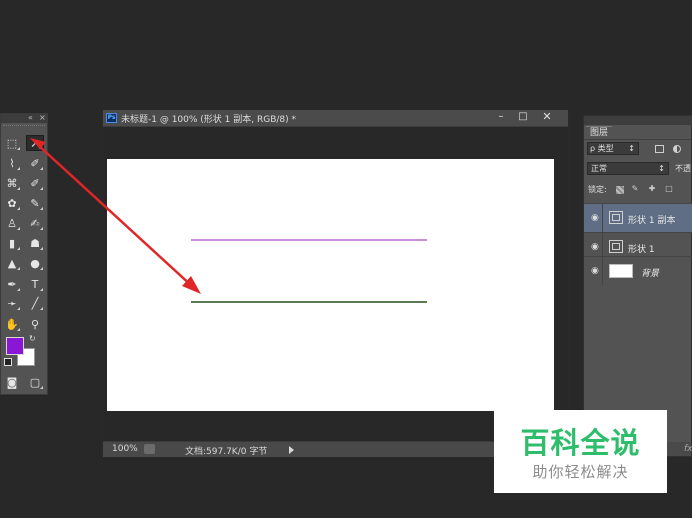 The image size is (692, 518). Describe the element at coordinates (35, 223) in the screenshot. I see `history-brush-icon: ✍` at that location.